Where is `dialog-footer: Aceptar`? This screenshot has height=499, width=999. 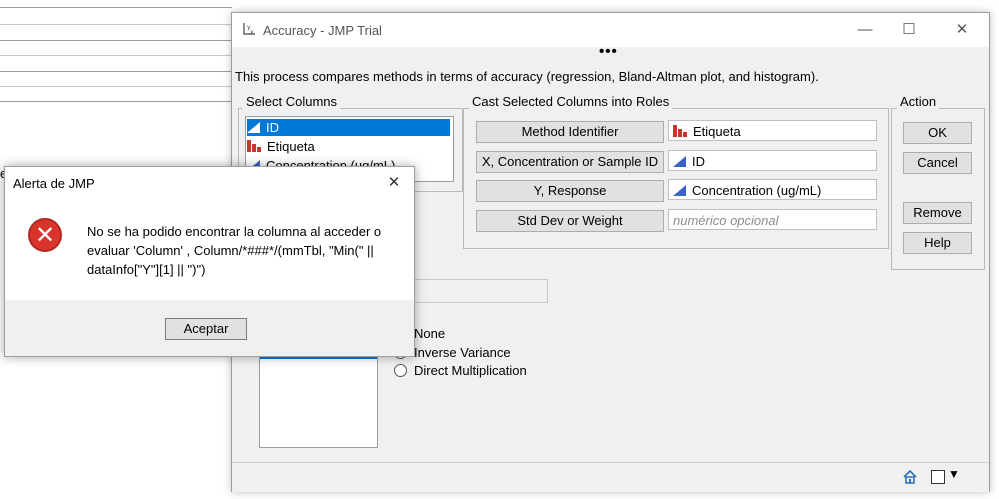 dialog-footer: Aceptar is located at coordinates (209, 328).